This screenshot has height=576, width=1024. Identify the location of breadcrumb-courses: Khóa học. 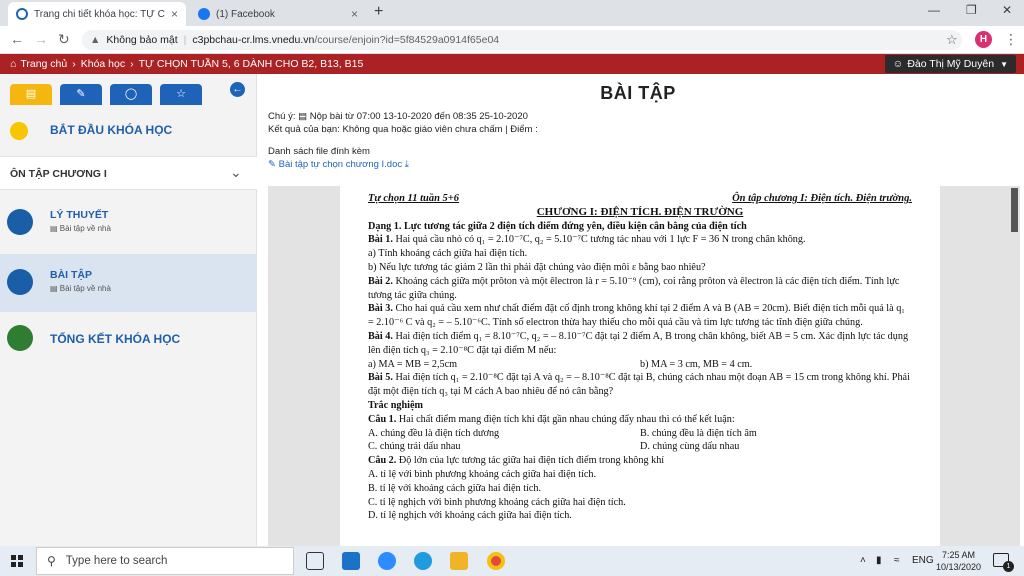
(103, 64).